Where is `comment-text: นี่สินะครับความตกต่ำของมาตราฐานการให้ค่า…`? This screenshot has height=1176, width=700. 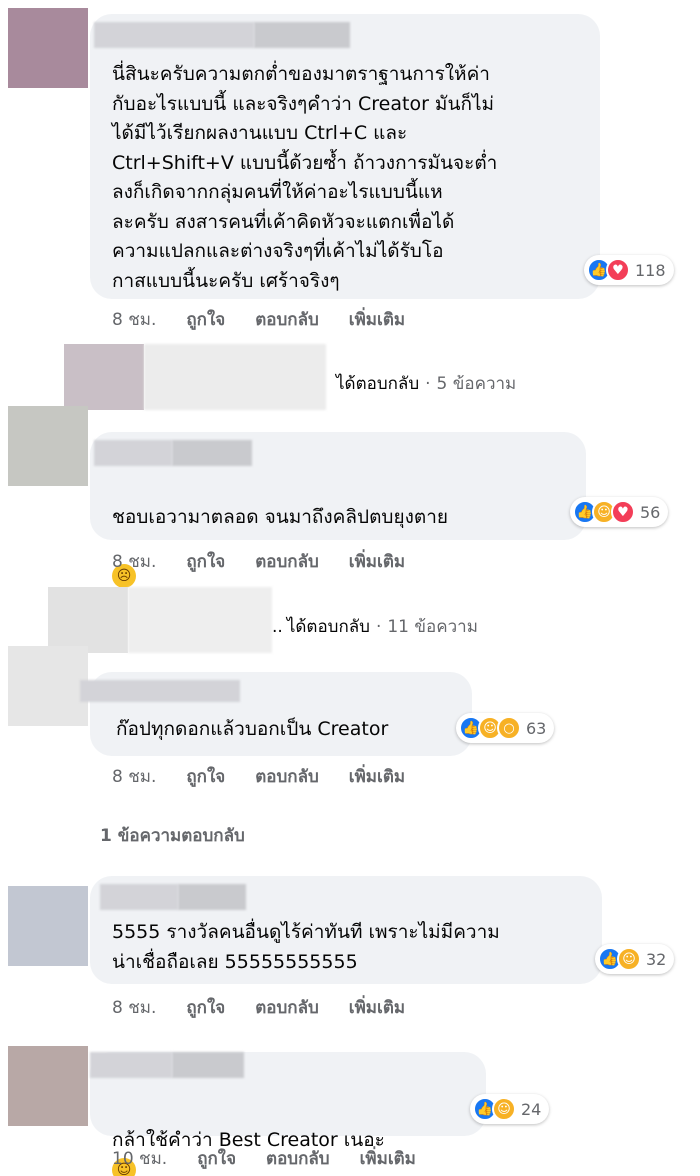 comment-text: นี่สินะครับความตกต่ำของมาตราฐานการให้ค่า… is located at coordinates (305, 177).